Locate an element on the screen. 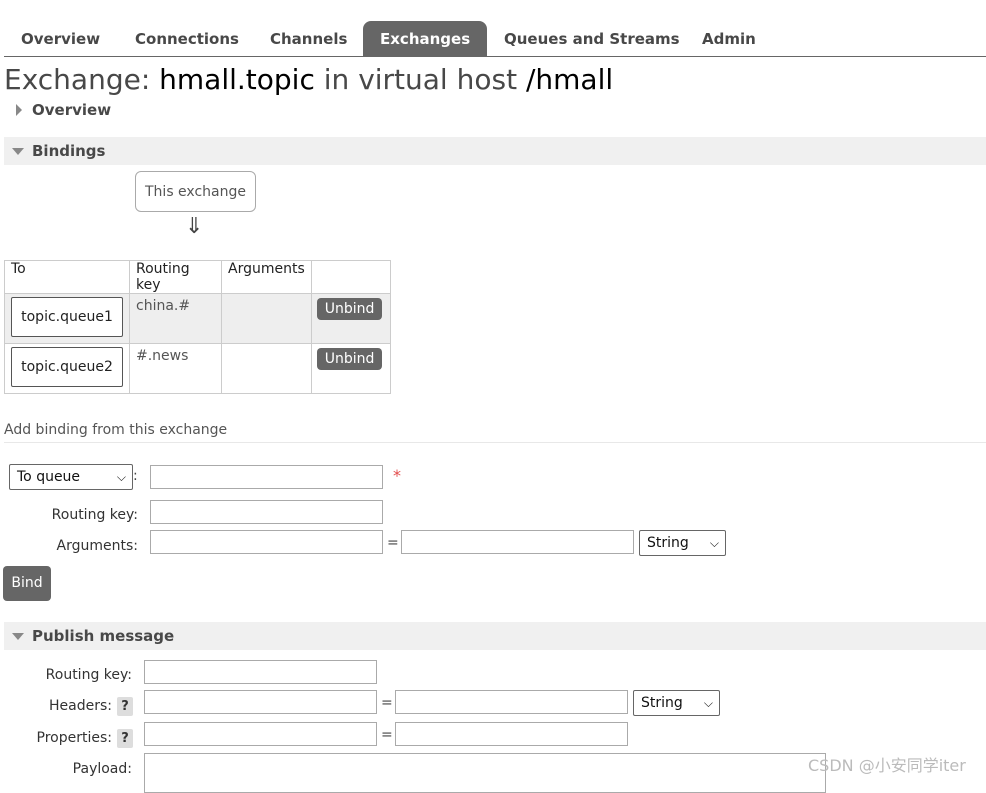 The image size is (986, 793). vhost-name: /hmall is located at coordinates (569, 79).